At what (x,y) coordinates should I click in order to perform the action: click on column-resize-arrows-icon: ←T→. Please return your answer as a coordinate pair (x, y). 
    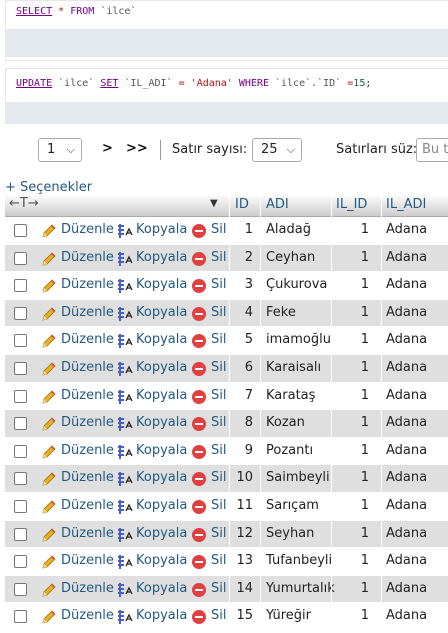
    Looking at the image, I should click on (24, 203).